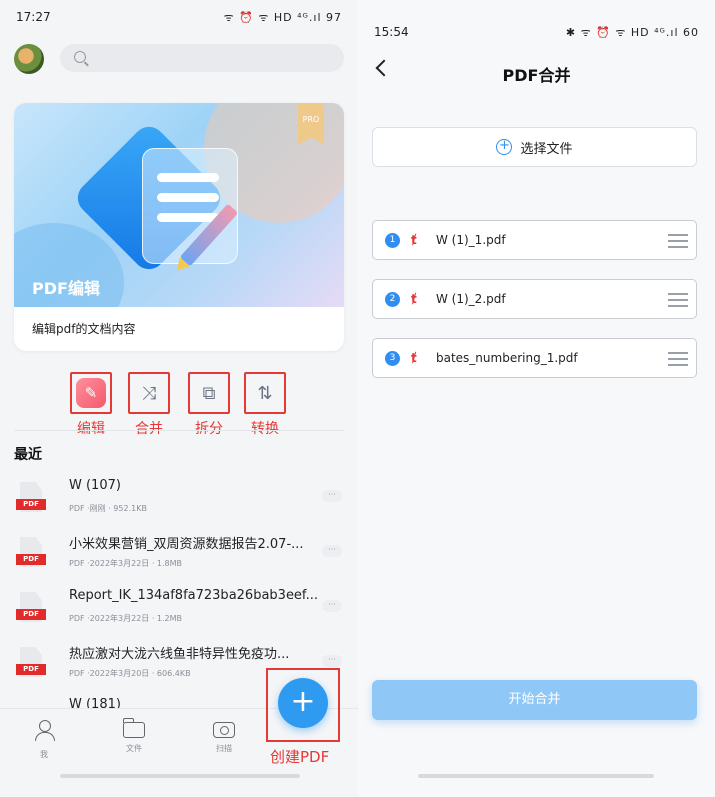 This screenshot has width=715, height=797. I want to click on status-time: 17:27, so click(33, 17).